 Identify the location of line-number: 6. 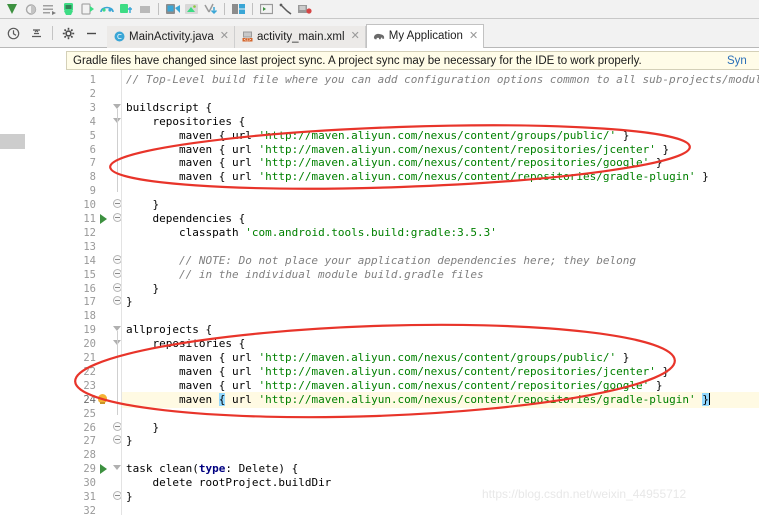
(92, 149).